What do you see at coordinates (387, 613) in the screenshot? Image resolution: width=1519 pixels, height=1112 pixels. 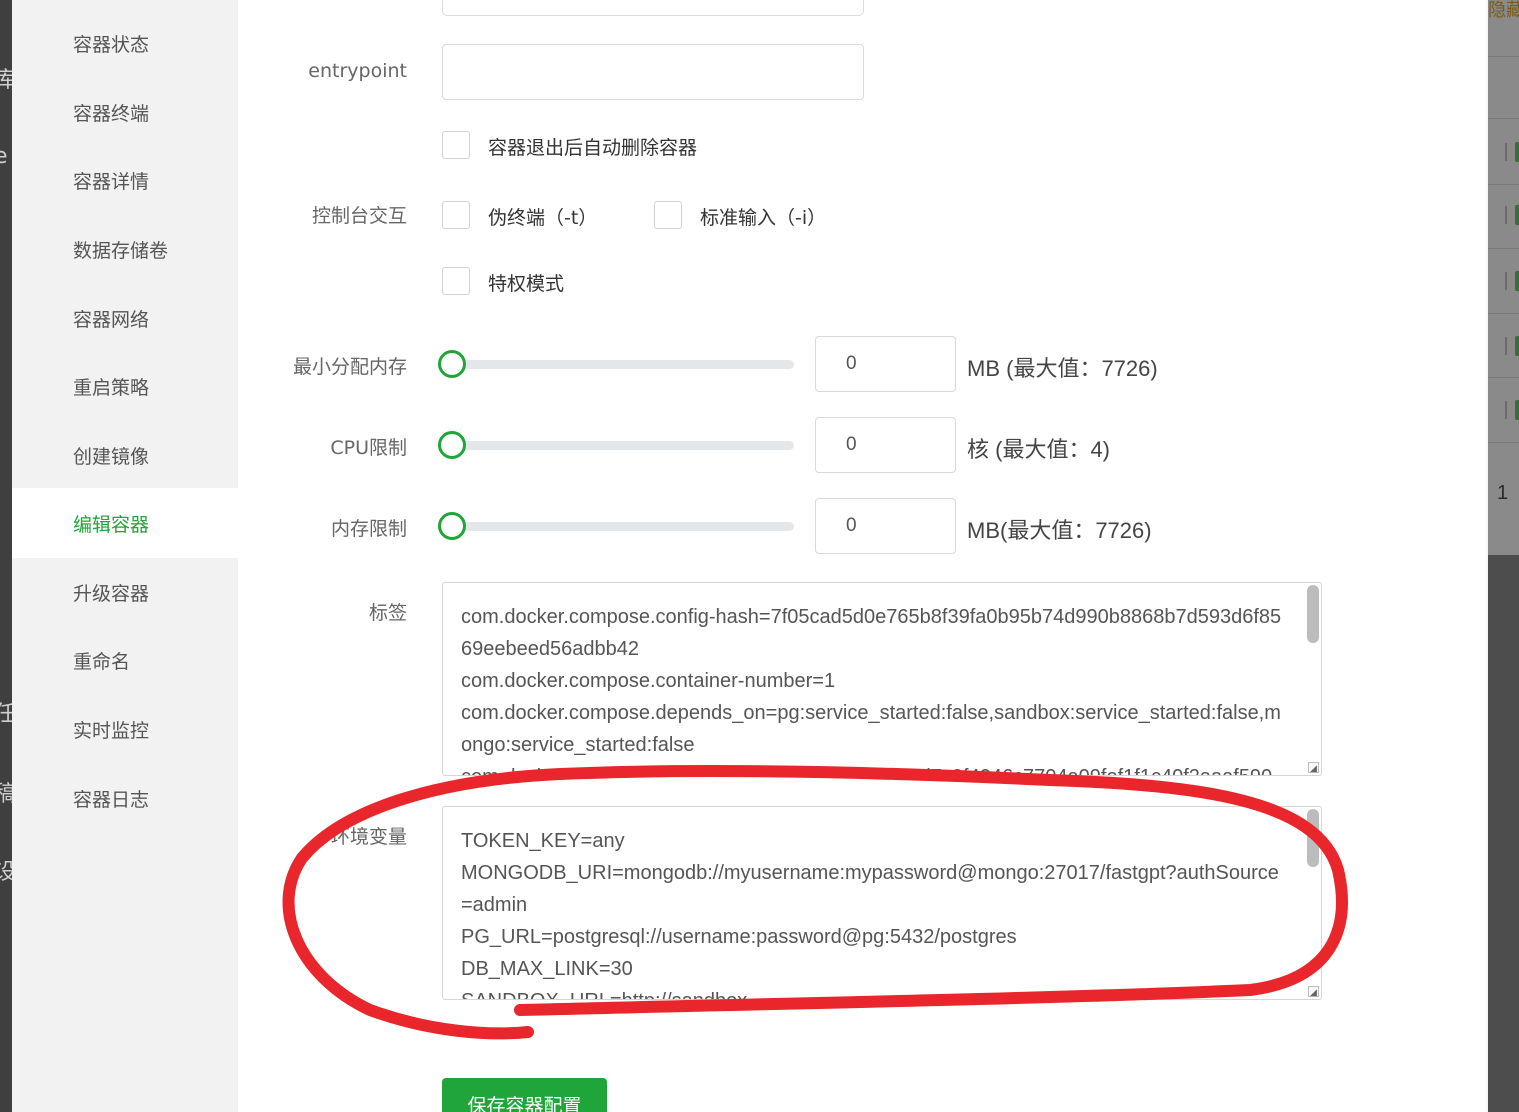 I see `labels-label: 标签` at bounding box center [387, 613].